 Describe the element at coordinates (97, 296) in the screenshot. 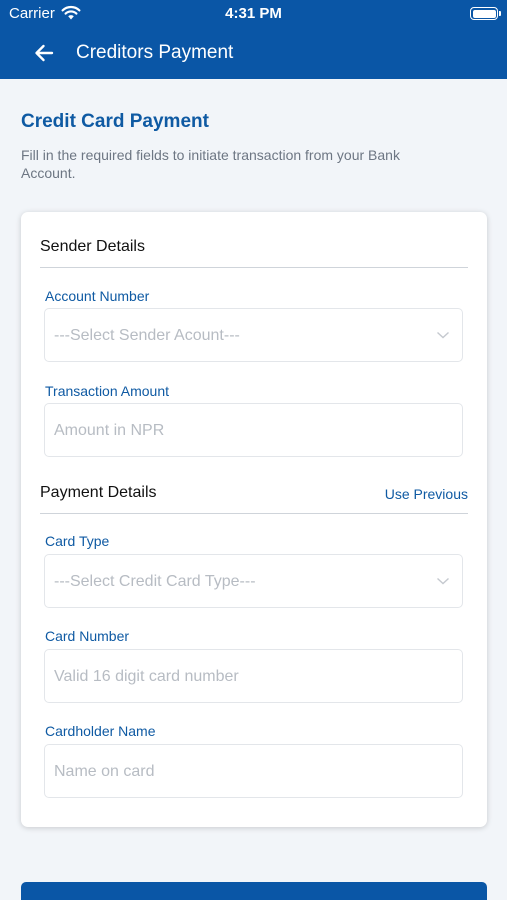

I see `account-number-label: Account Number` at that location.